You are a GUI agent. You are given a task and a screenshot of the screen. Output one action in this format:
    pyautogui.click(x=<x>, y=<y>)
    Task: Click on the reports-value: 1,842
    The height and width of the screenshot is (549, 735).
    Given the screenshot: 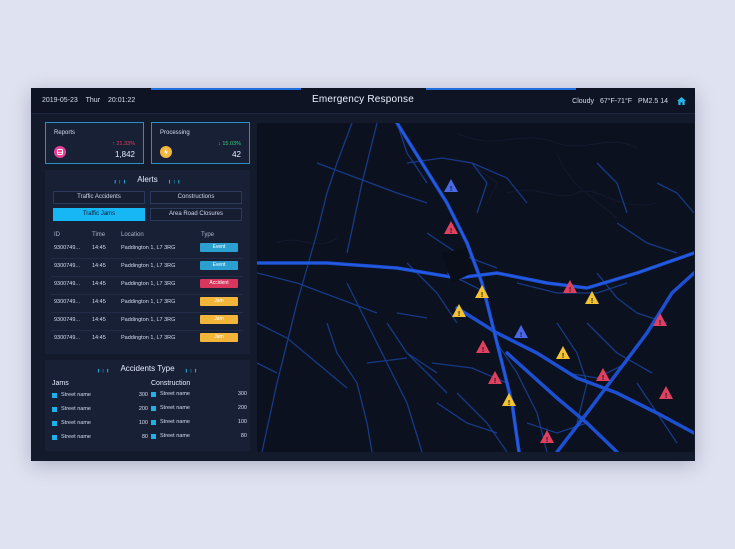 What is the action you would take?
    pyautogui.click(x=124, y=154)
    